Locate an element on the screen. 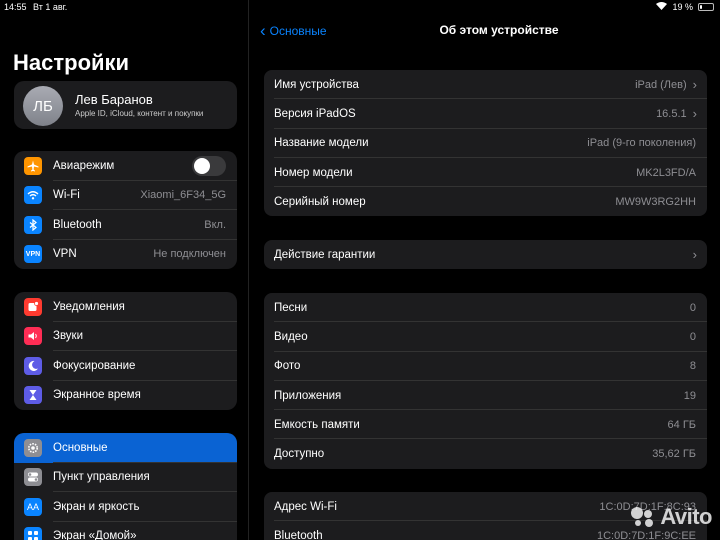 The image size is (720, 540). sidebar-item-notifications: Уведомления is located at coordinates (125, 307).